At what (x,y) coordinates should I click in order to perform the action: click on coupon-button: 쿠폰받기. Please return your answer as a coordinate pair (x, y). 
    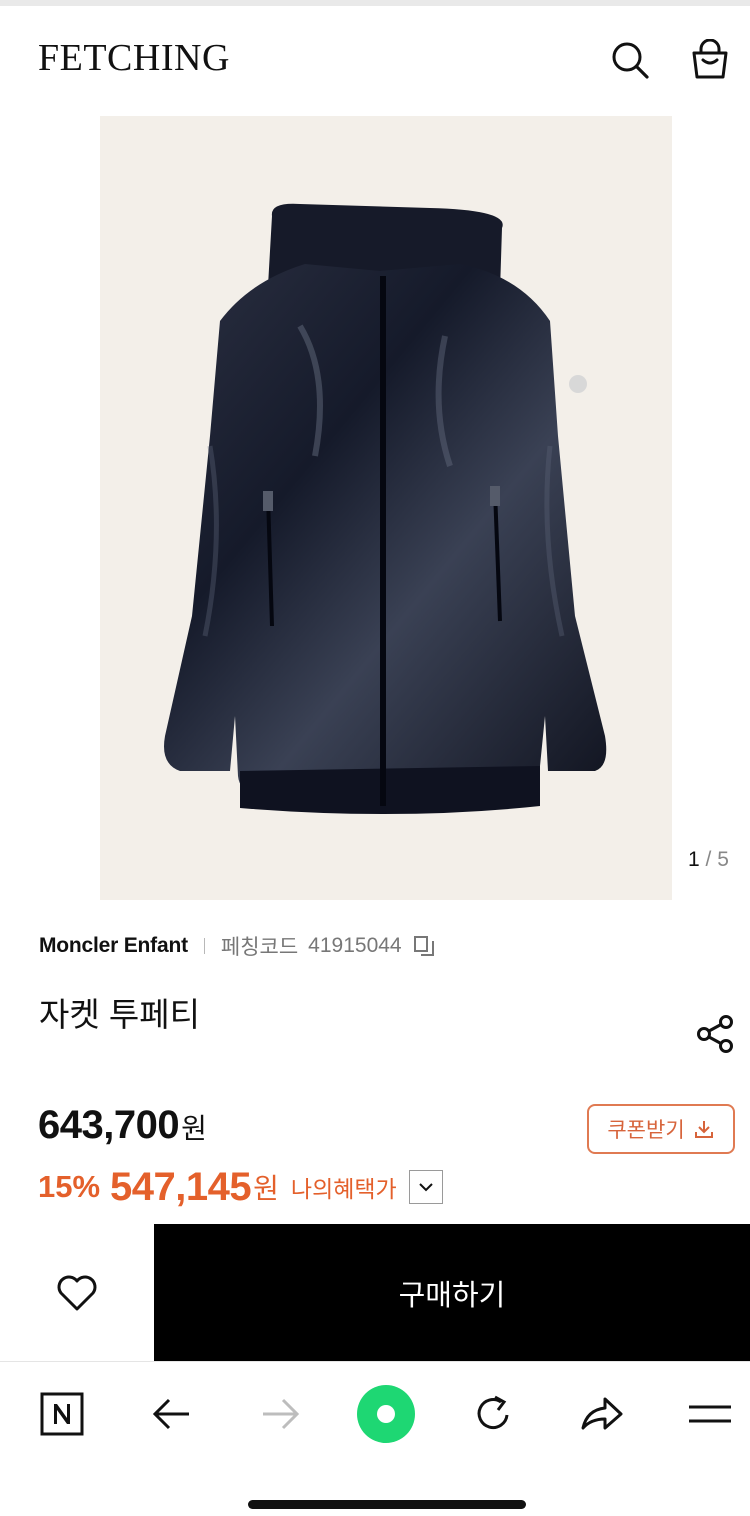
    Looking at the image, I should click on (661, 1129).